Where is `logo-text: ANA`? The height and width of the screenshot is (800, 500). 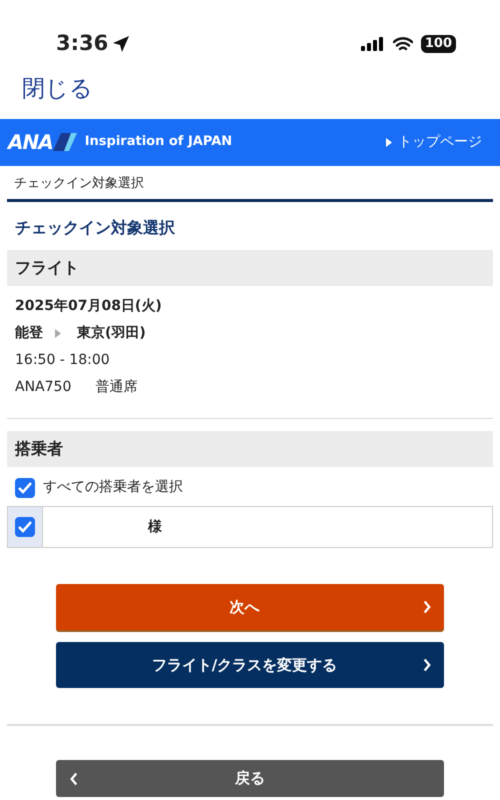
logo-text: ANA is located at coordinates (30, 142).